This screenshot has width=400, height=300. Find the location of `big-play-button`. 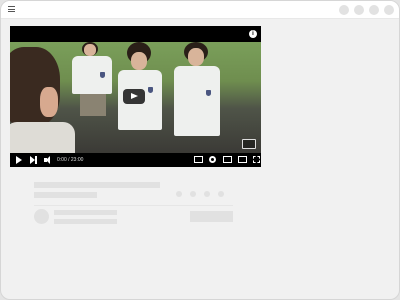

big-play-button is located at coordinates (134, 96).